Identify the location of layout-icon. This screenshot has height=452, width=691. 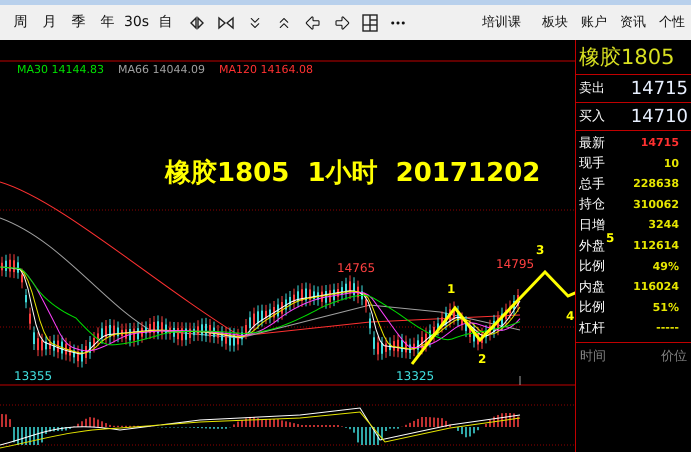
(370, 23).